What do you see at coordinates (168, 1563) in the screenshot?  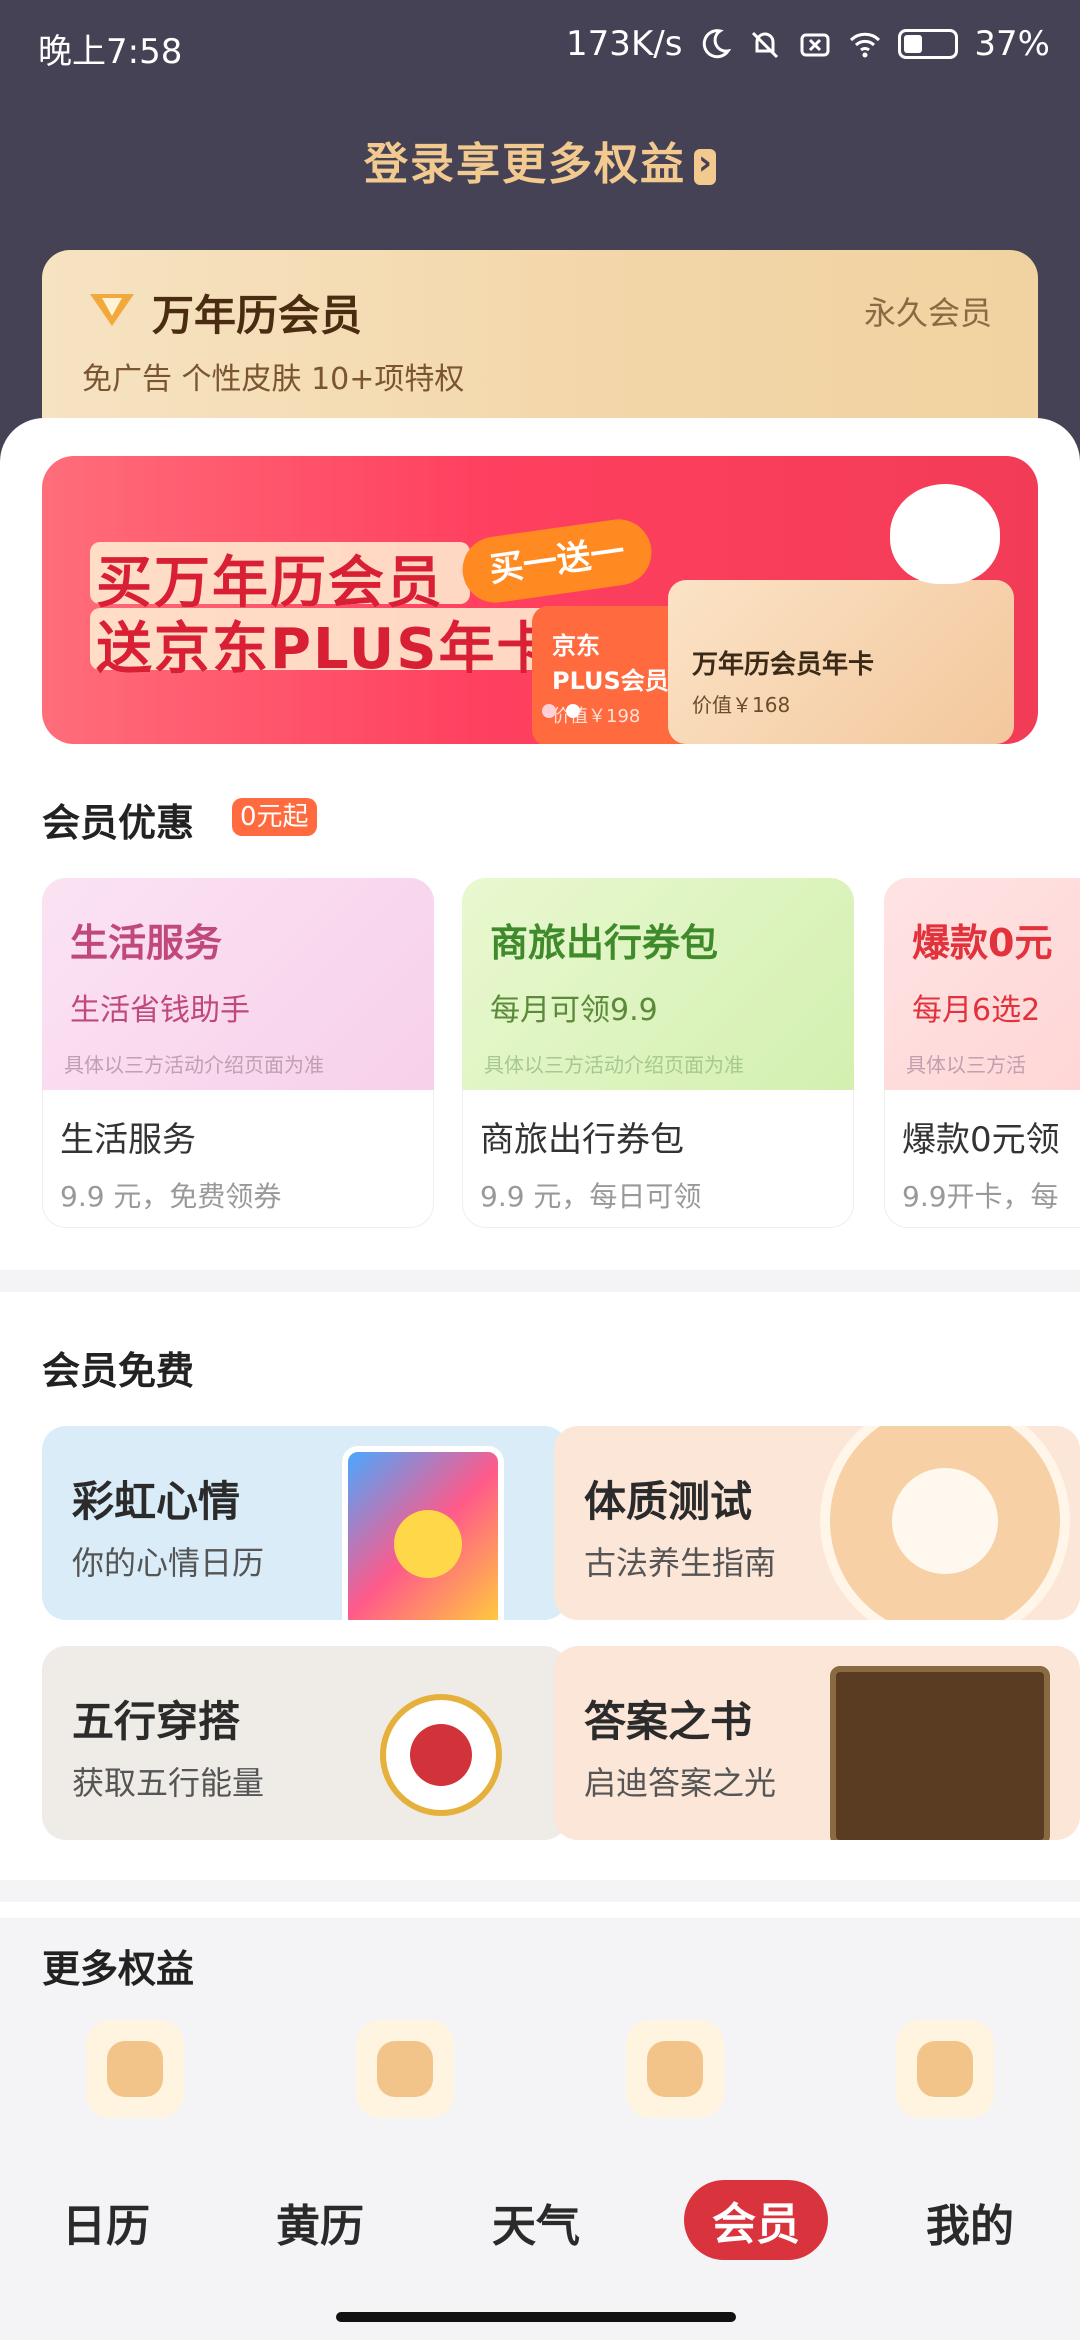 I see `free-card-sub: 你的心情日历` at bounding box center [168, 1563].